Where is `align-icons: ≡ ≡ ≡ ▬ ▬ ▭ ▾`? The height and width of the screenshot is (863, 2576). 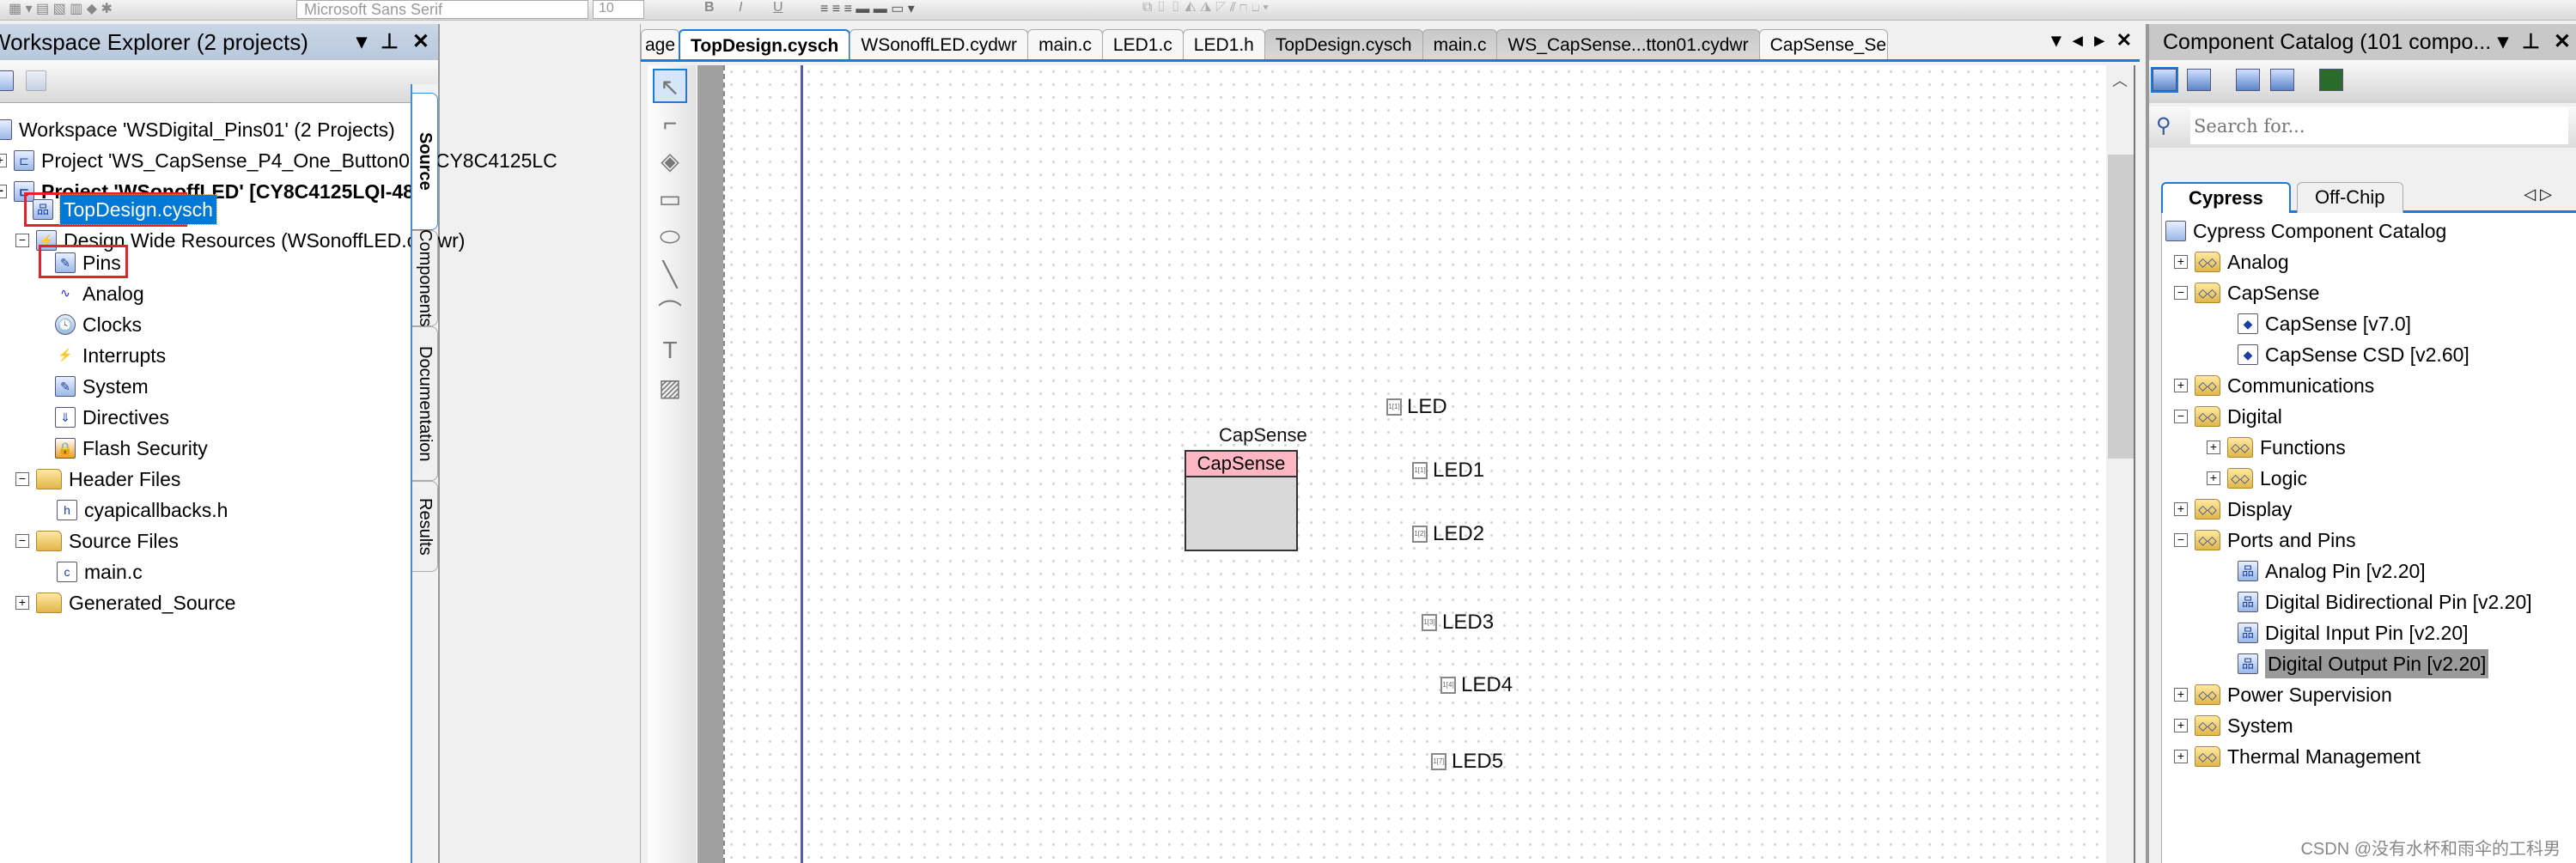
align-icons: ≡ ≡ ≡ ▬ ▬ ▭ ▾ is located at coordinates (867, 9).